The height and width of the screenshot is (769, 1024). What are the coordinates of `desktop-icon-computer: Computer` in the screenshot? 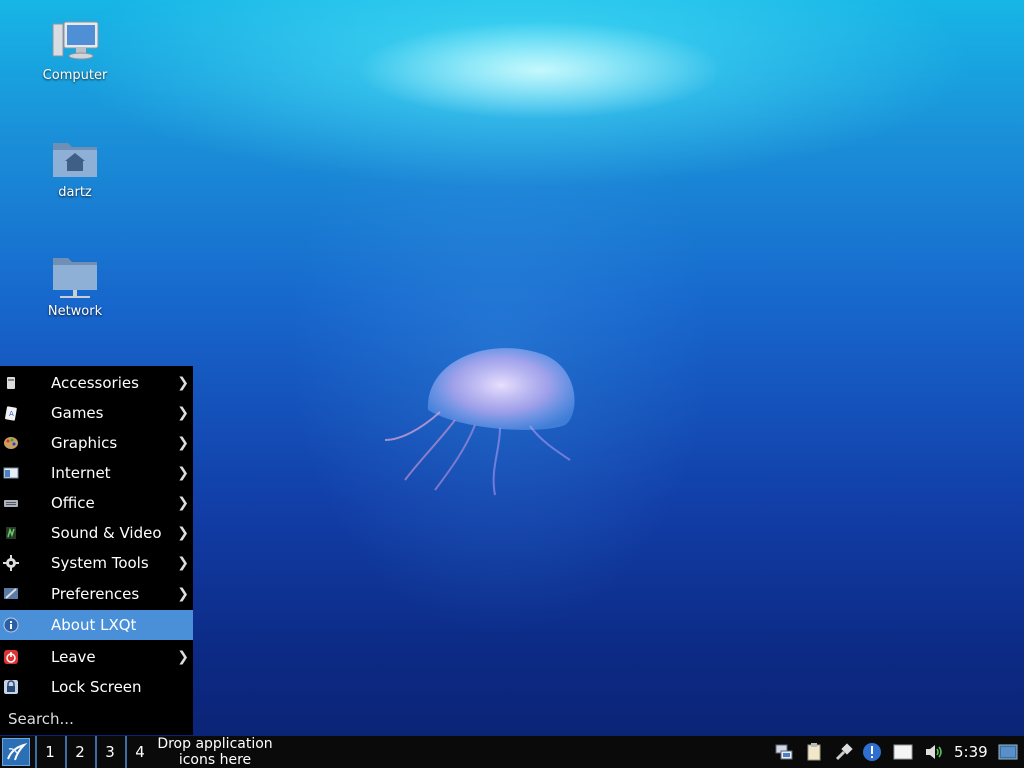 It's located at (75, 51).